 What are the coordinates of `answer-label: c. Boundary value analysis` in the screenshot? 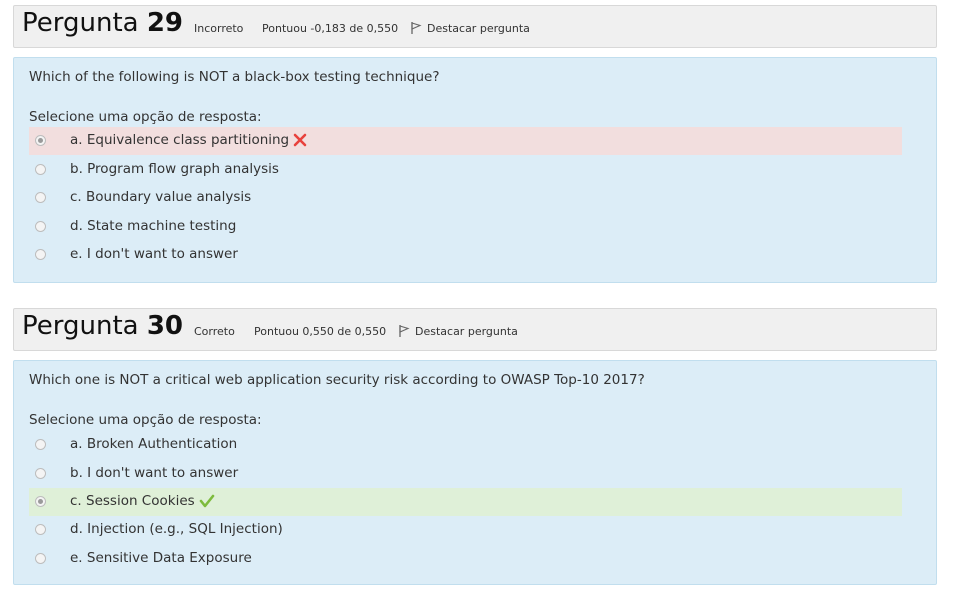 It's located at (161, 197).